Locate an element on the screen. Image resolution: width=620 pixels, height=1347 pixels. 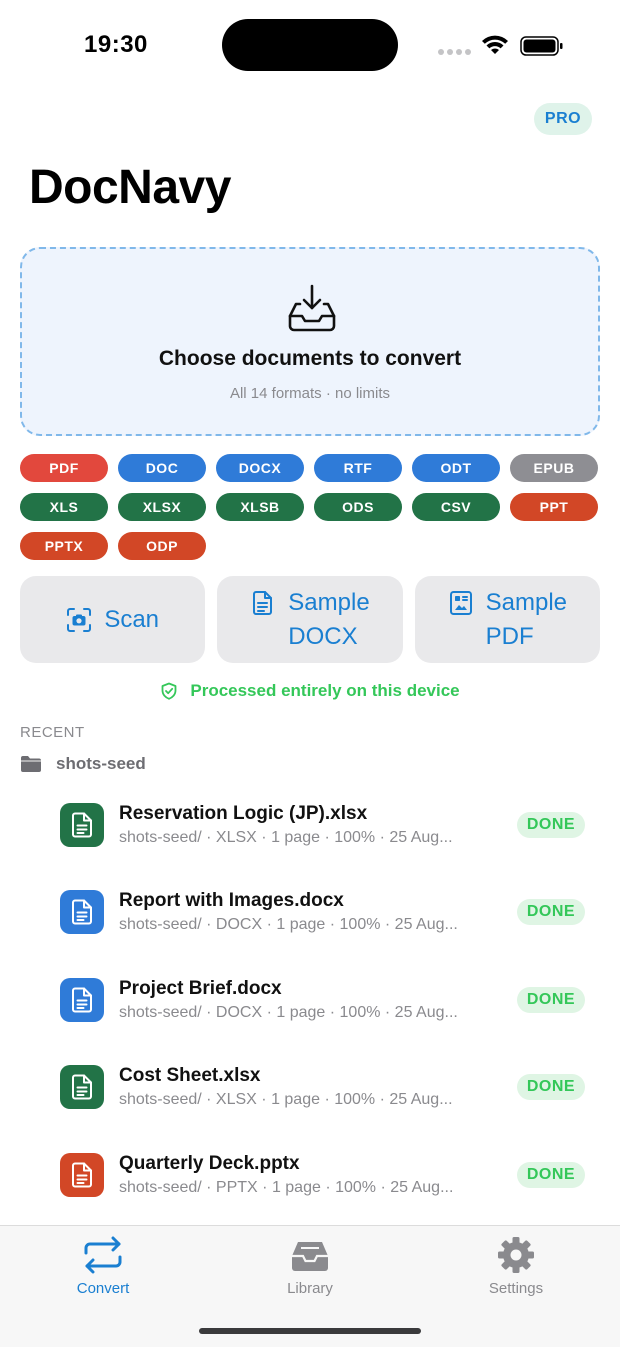
privacy-note: Processed entirely on this device is located at coordinates (310, 691).